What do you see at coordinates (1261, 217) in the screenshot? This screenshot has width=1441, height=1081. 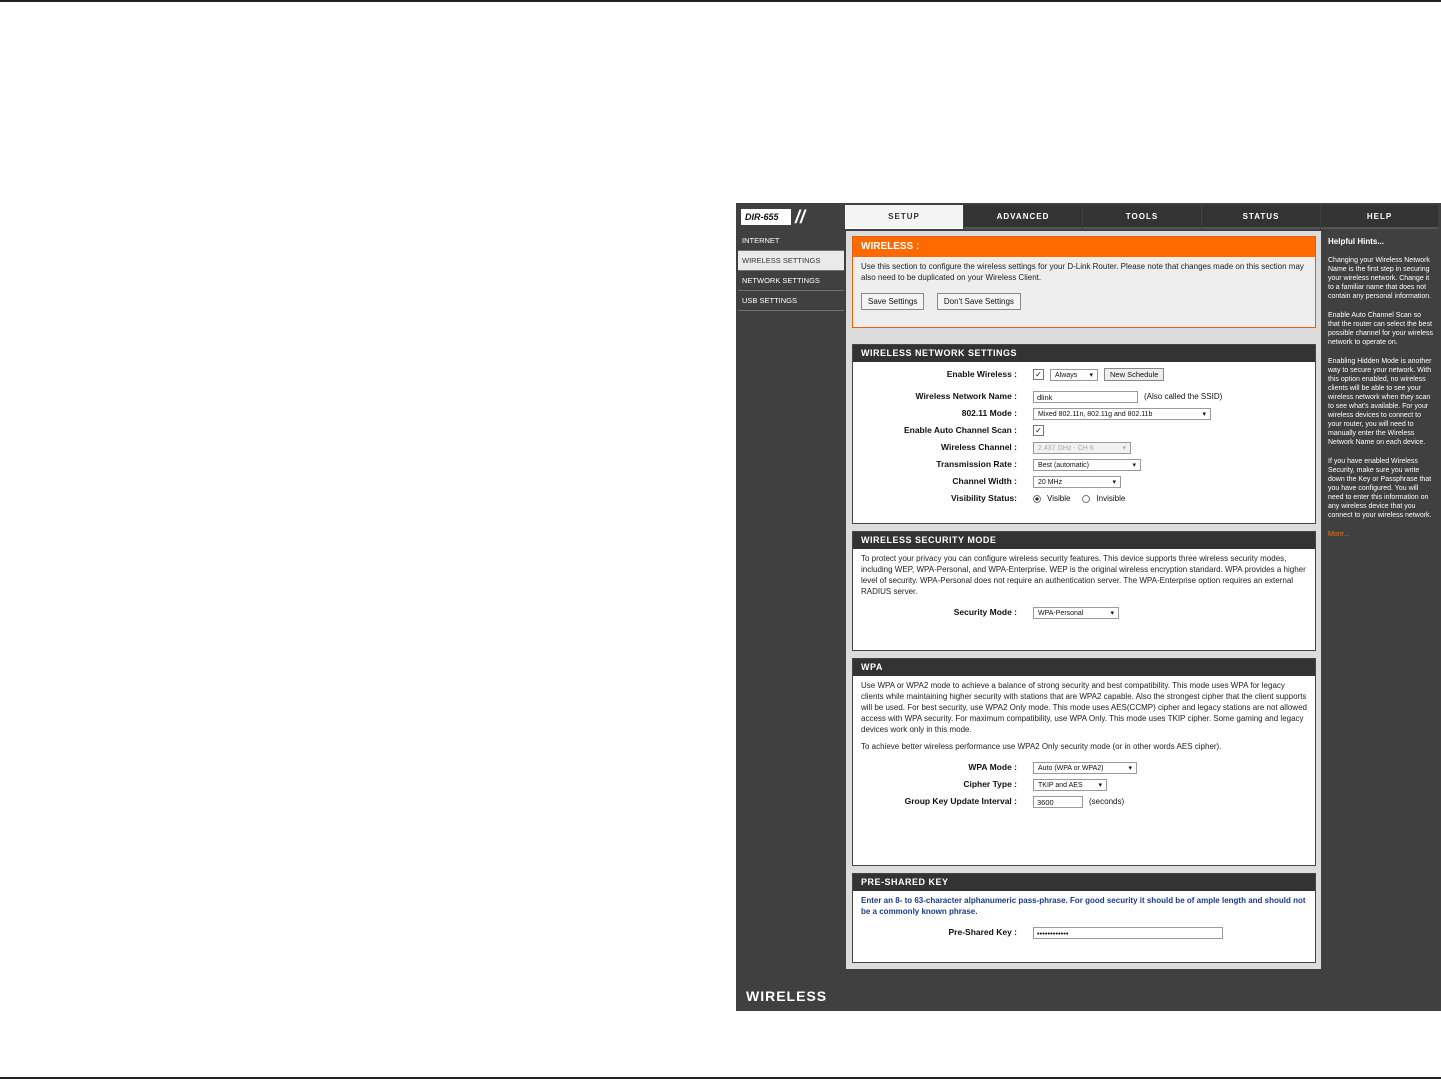 I see `tab-status: STATUS` at bounding box center [1261, 217].